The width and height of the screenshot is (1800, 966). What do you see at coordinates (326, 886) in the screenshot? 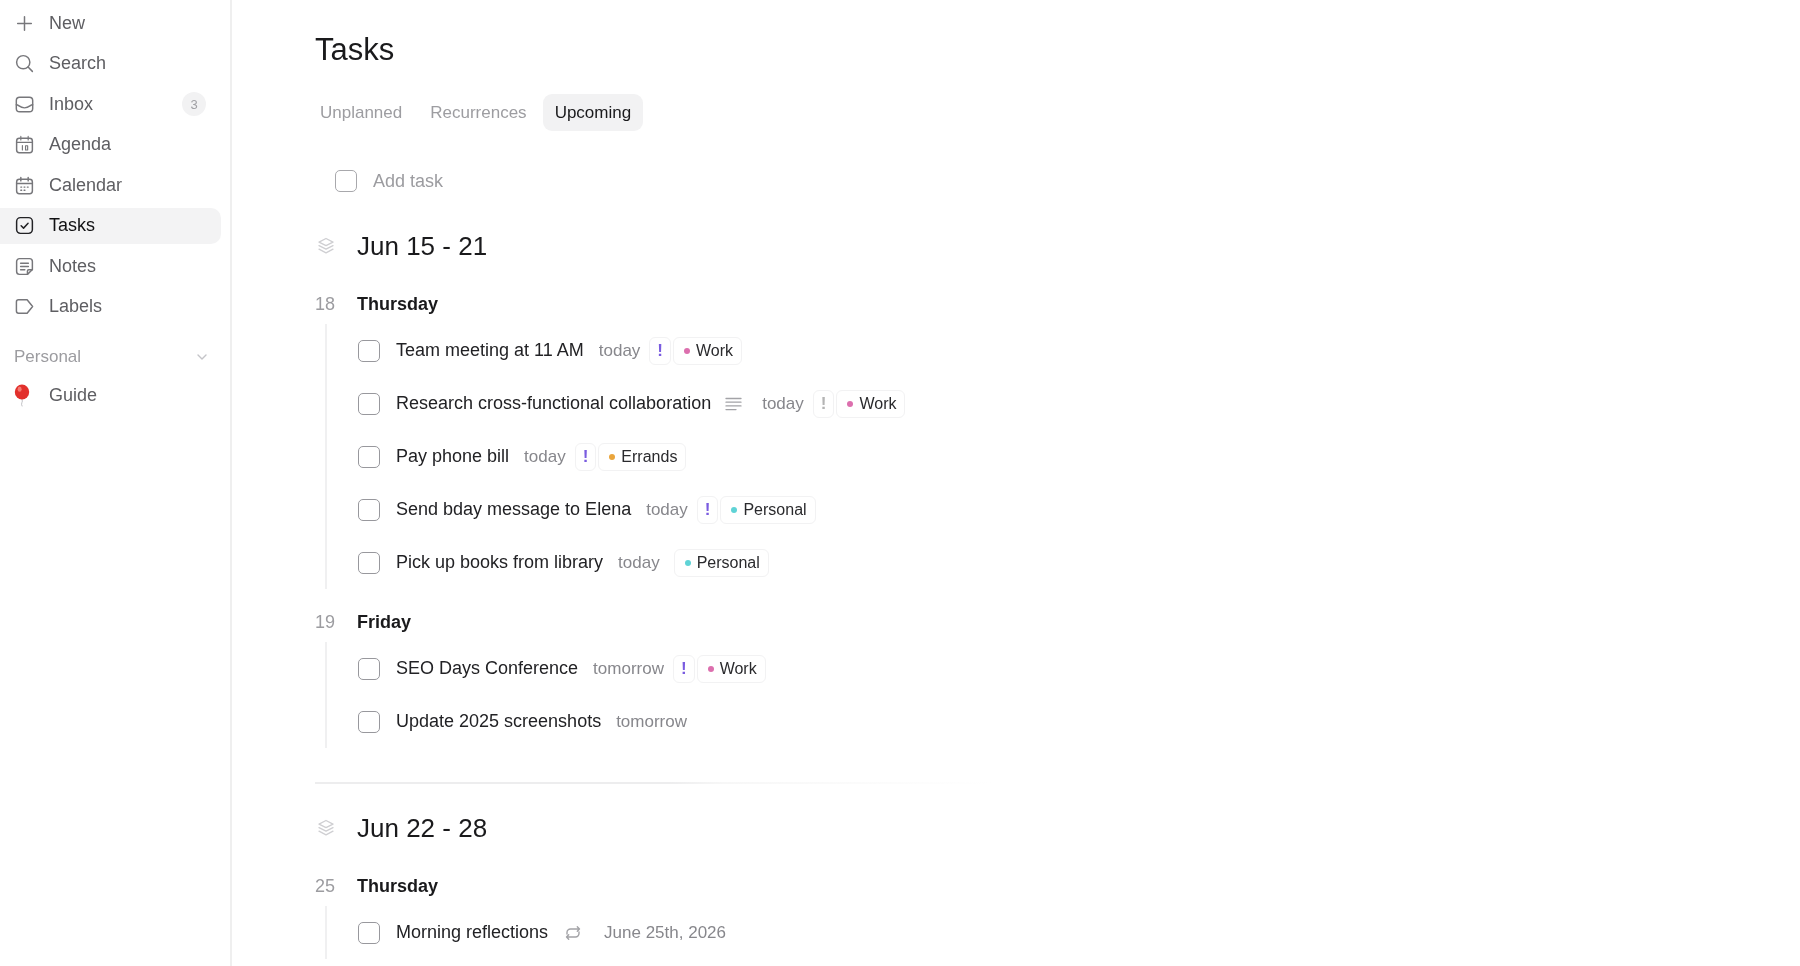
I see `day-number: 25` at bounding box center [326, 886].